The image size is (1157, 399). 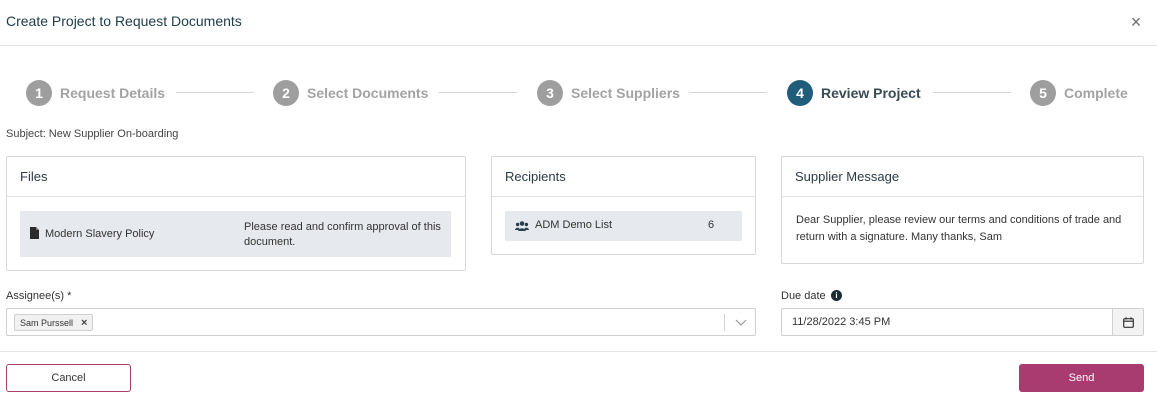 I want to click on assignee-chip: Sam Purssell ×, so click(x=54, y=322).